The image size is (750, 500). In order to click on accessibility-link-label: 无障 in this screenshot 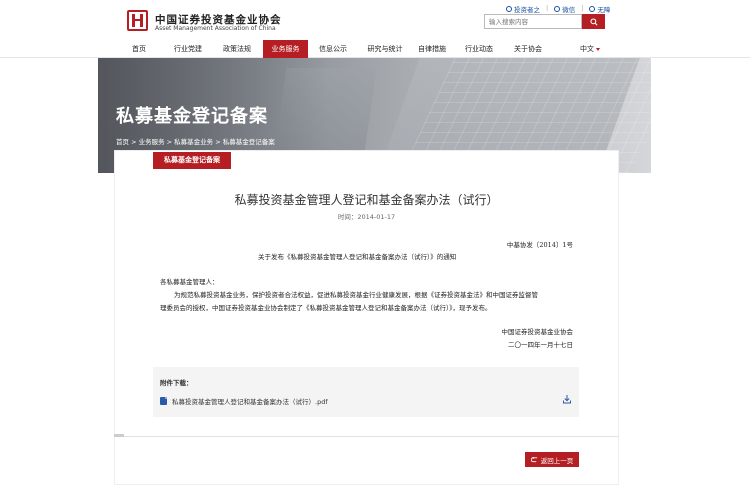, I will do `click(604, 10)`.